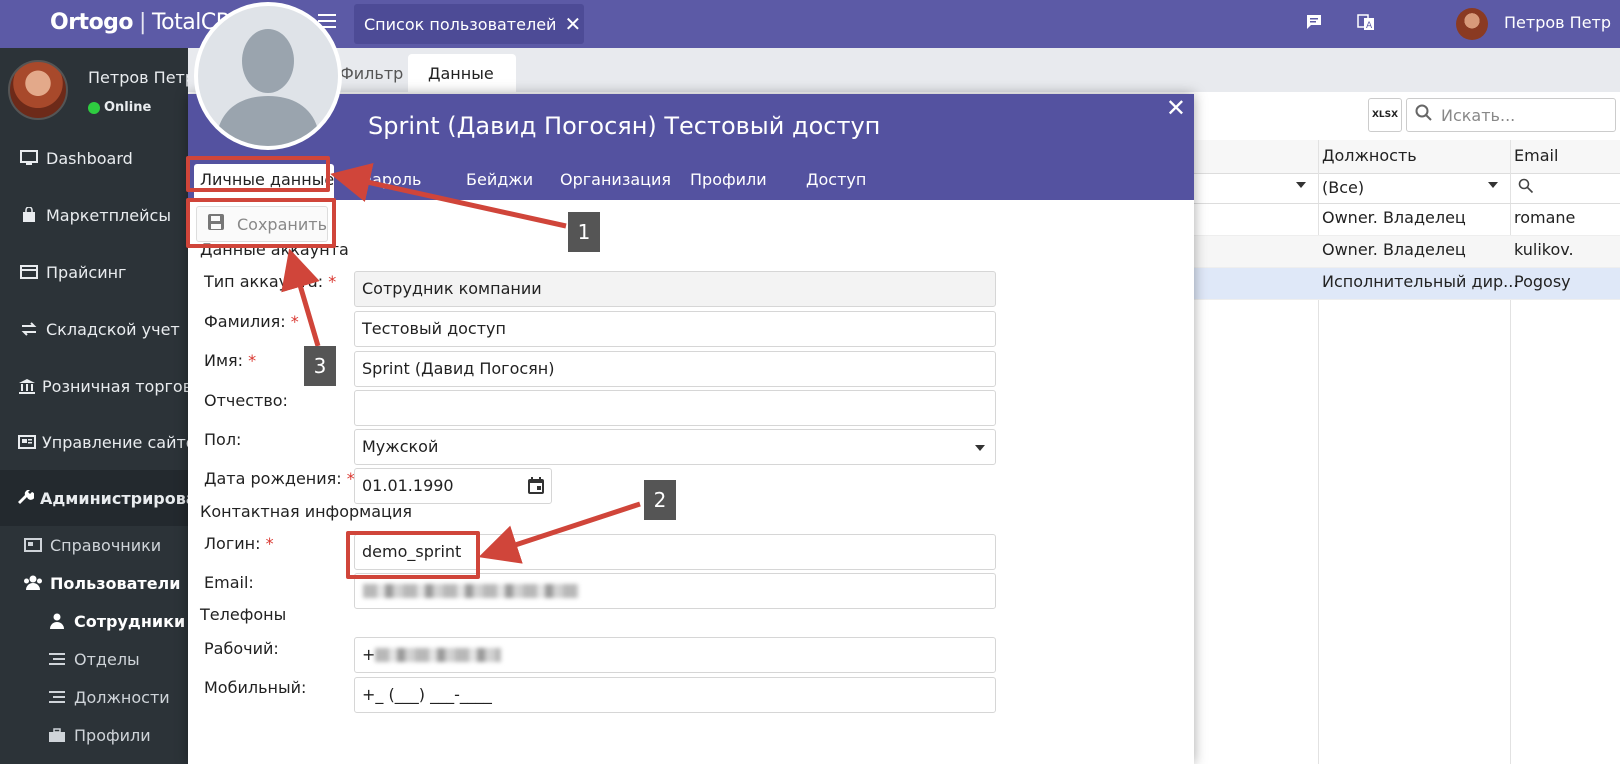  What do you see at coordinates (108, 215) in the screenshot?
I see `sidebar-item-label: Маркетплейсы` at bounding box center [108, 215].